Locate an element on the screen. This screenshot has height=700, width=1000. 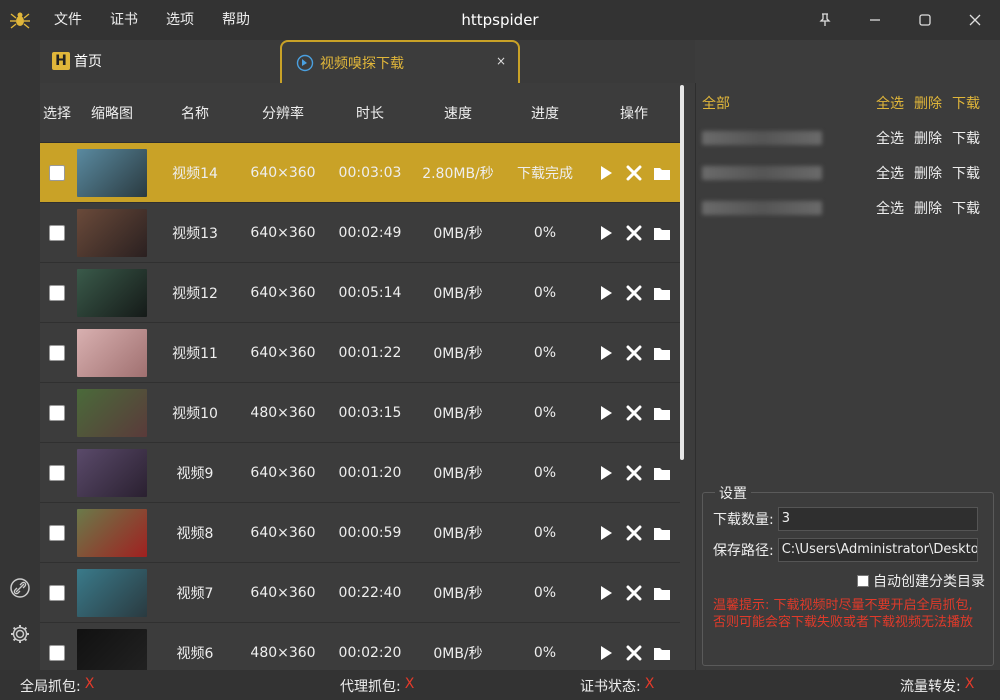
menu-file: 文件 is located at coordinates (68, 20).